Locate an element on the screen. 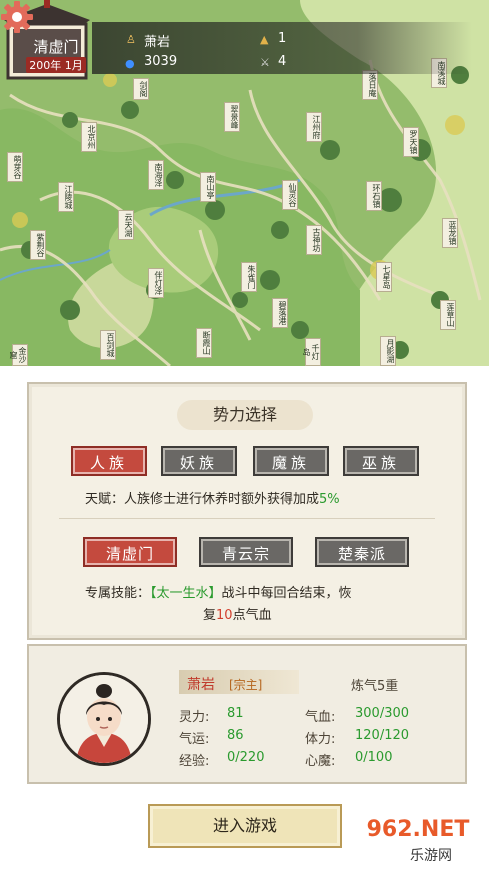 The width and height of the screenshot is (489, 869). talent-text: 天赋：人族修士进行休养时额外获得加成5% is located at coordinates (212, 497).